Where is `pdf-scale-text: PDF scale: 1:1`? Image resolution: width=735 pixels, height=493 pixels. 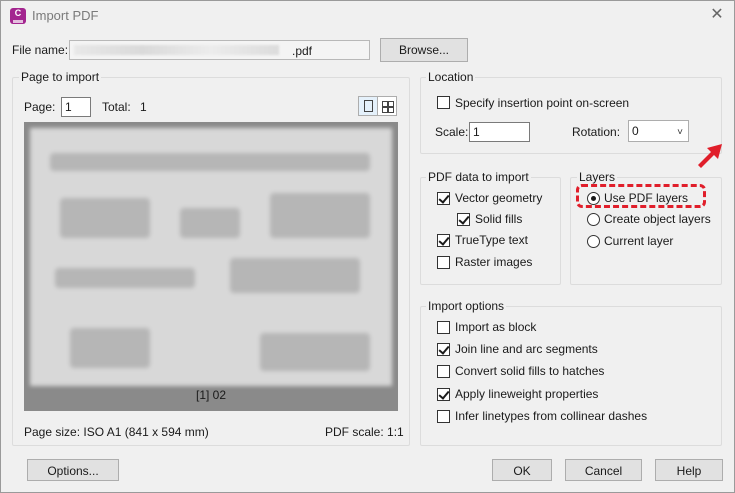
pdf-scale-text: PDF scale: 1:1 is located at coordinates (364, 432).